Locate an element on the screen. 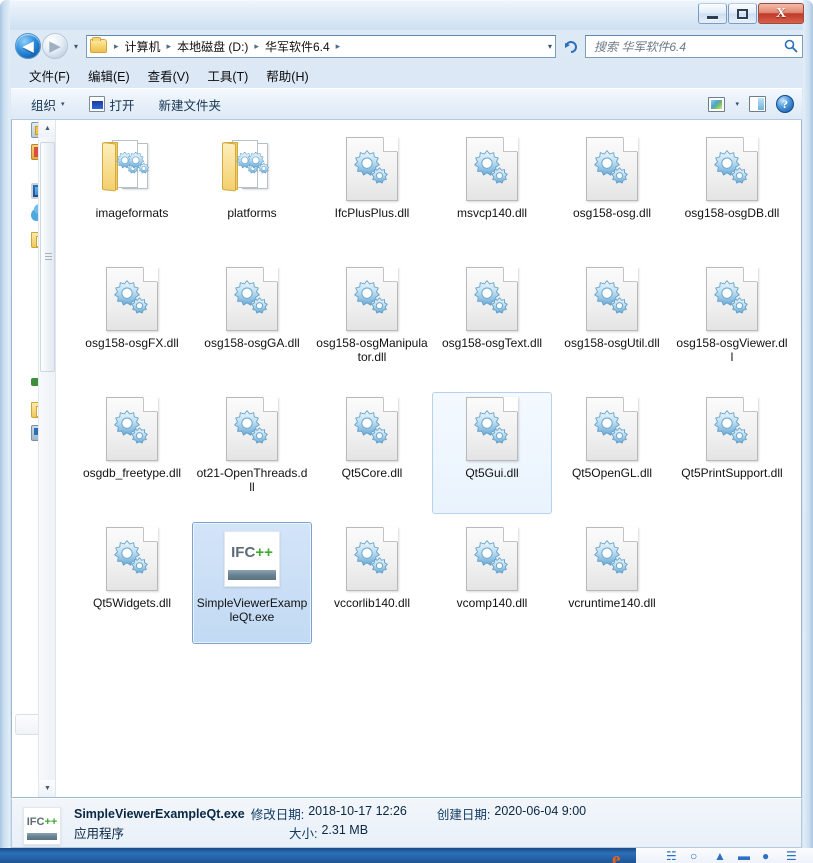  navigation-scrollbar: ▲ ▼ is located at coordinates (46, 458).